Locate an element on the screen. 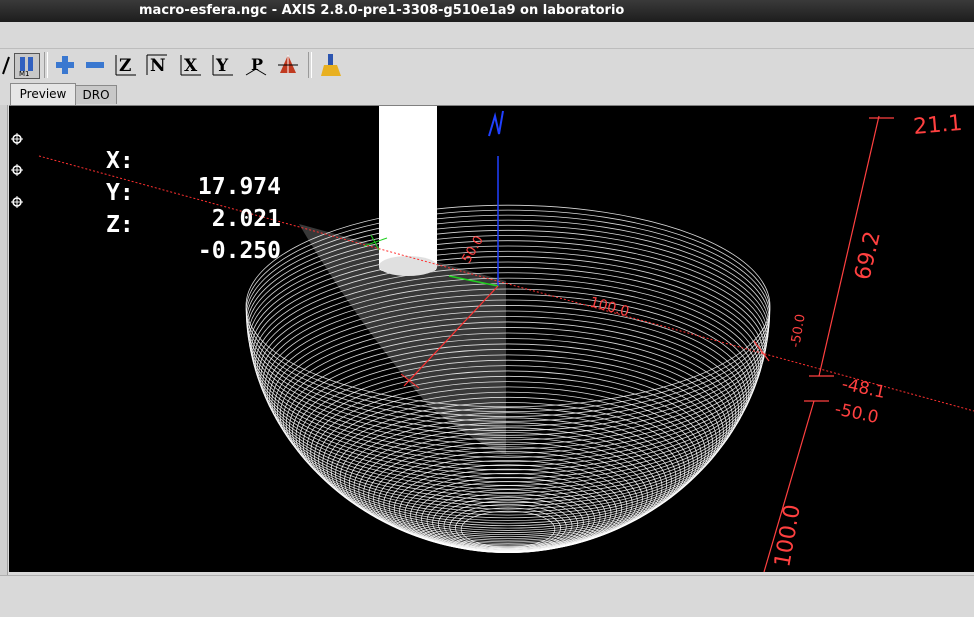 This screenshot has height=617, width=974. dro-z-value: -0.250 is located at coordinates (239, 251).